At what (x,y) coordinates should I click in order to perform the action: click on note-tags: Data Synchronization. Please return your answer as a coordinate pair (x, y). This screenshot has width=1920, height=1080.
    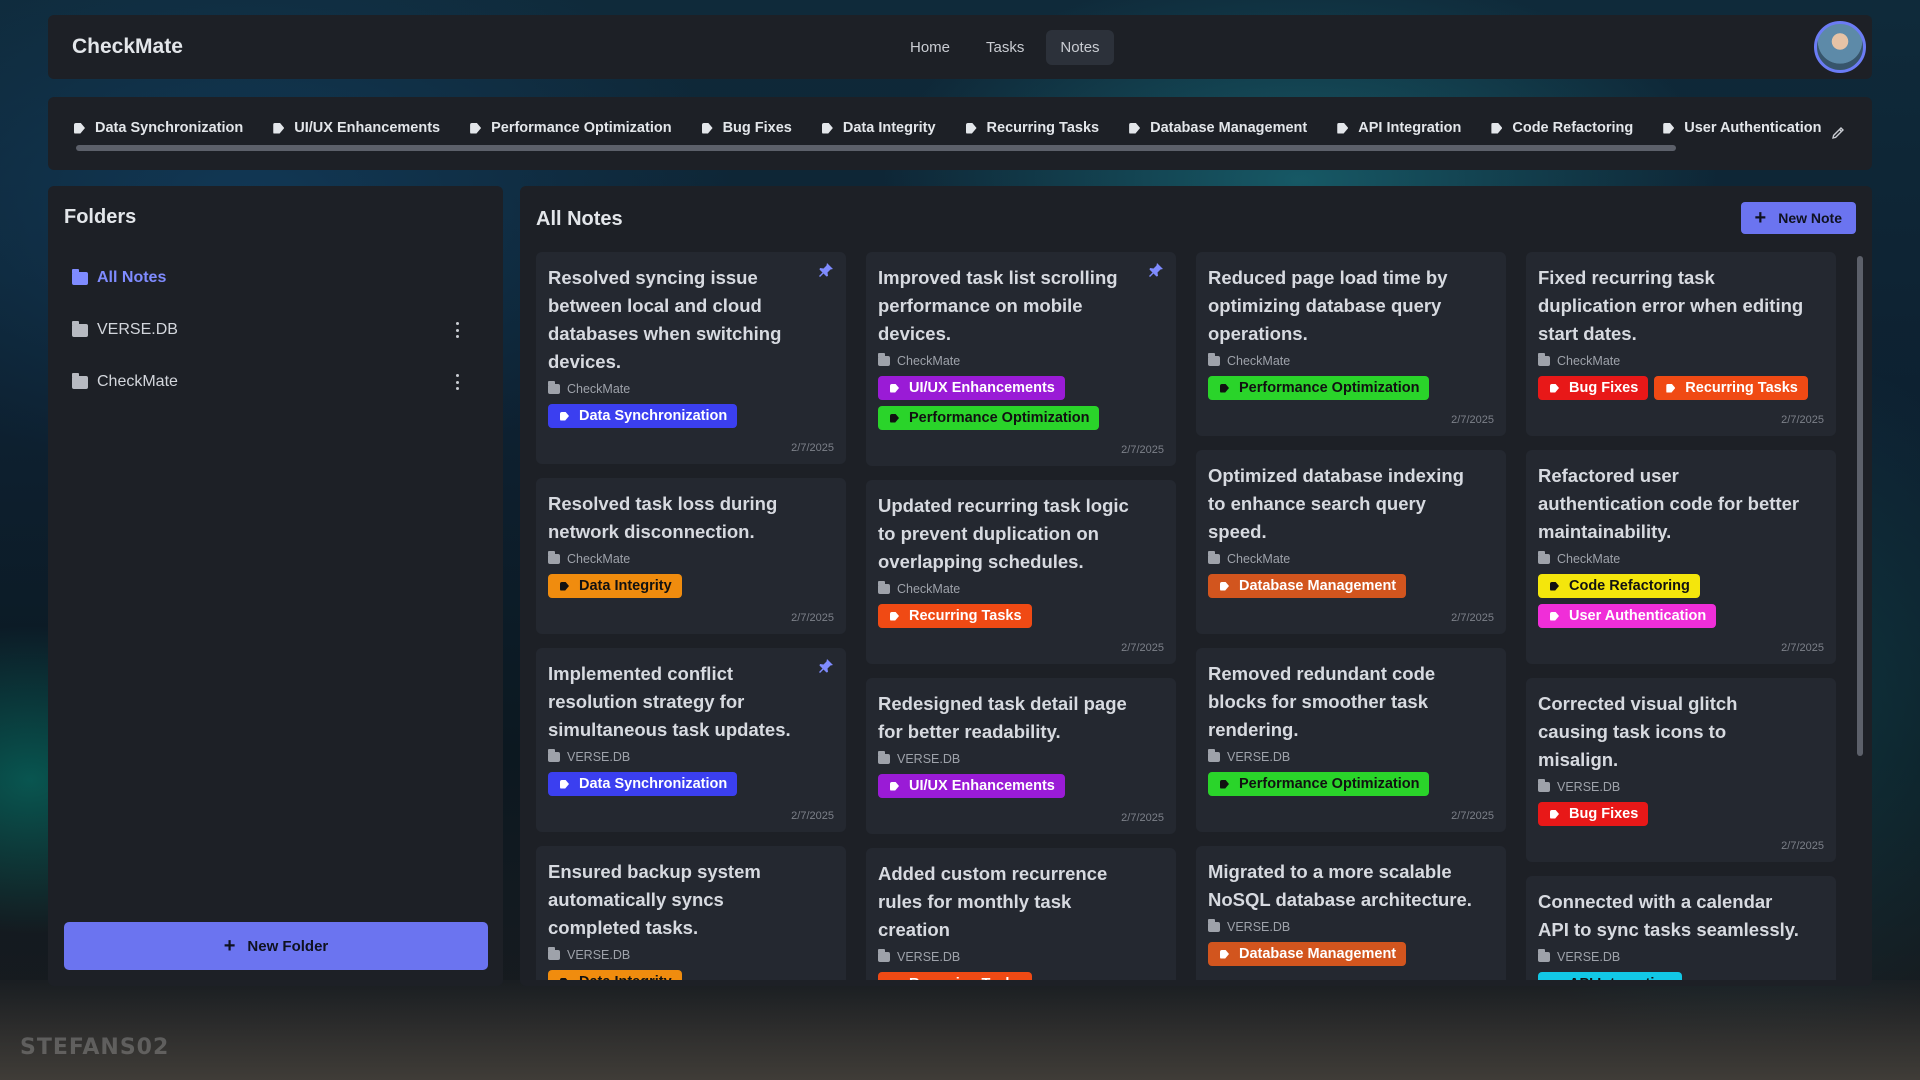
    Looking at the image, I should click on (691, 416).